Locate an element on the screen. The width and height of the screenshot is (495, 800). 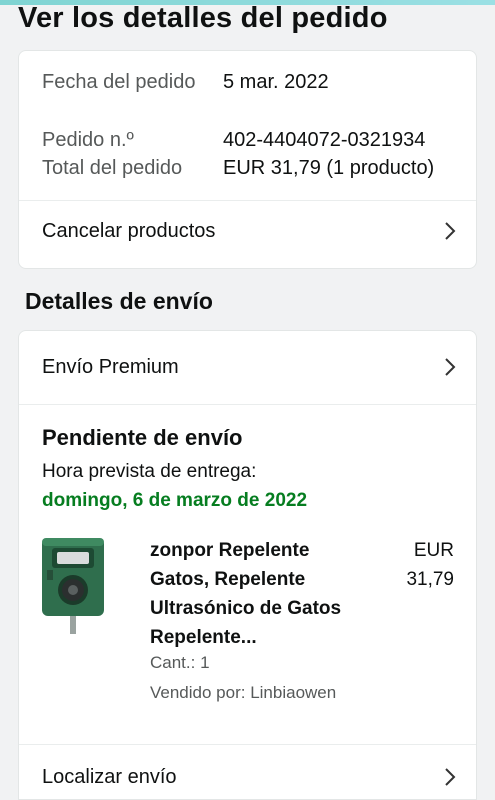
track-shipment-button: Localizar envío is located at coordinates (247, 773).